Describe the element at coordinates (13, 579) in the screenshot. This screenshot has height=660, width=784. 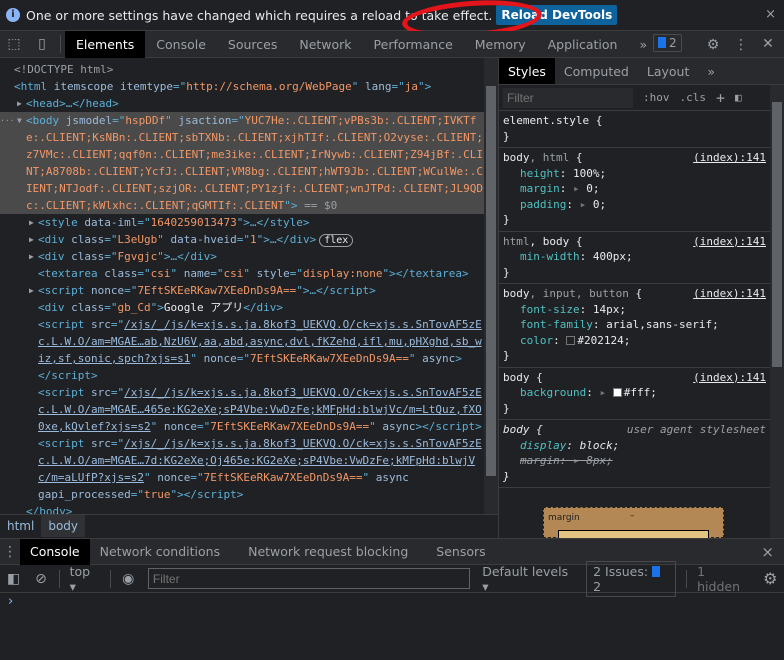
I see `sidebar-toggle-icon: ◧` at that location.